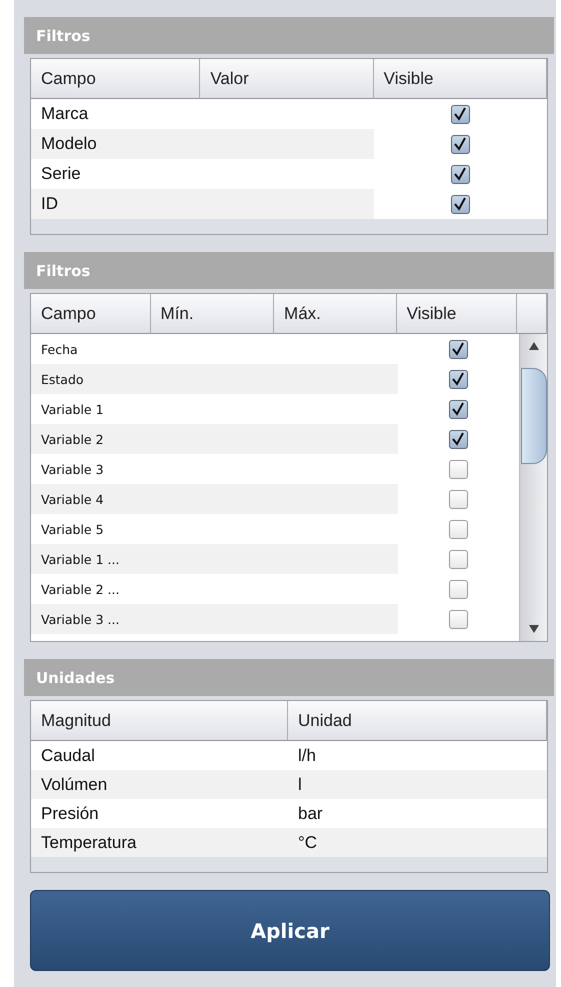  What do you see at coordinates (289, 677) in the screenshot?
I see `section-title: Unidades` at bounding box center [289, 677].